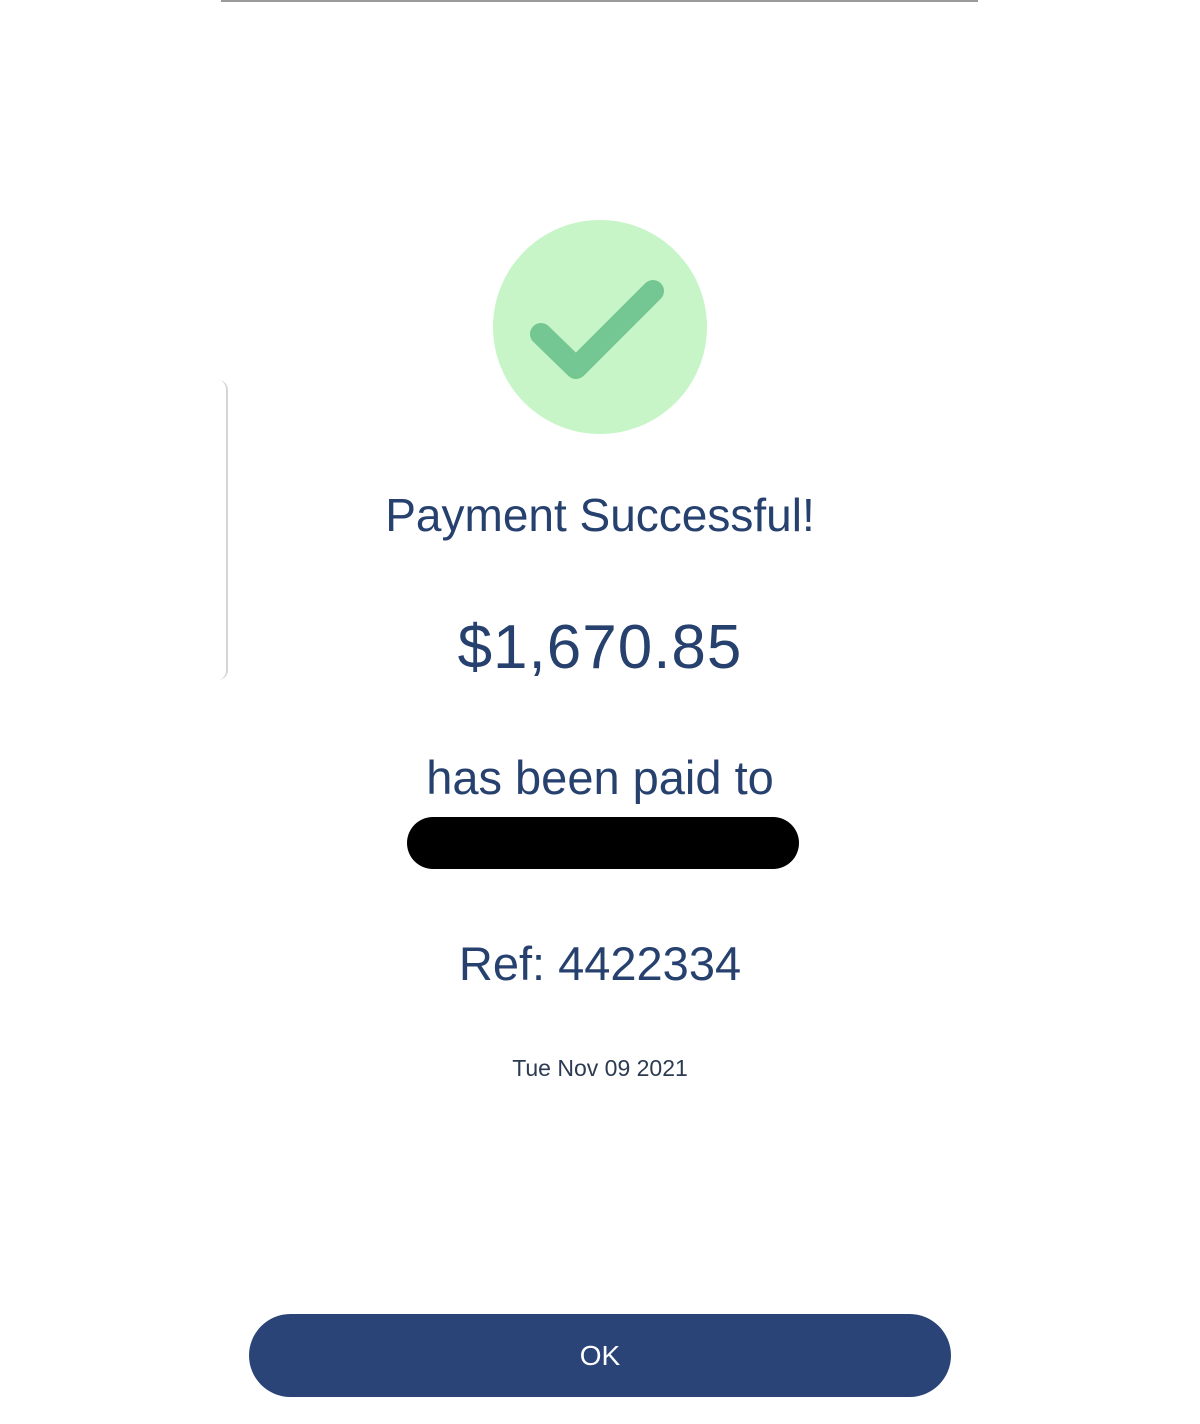  What do you see at coordinates (600, 515) in the screenshot?
I see `page-title: Payment Successful!` at bounding box center [600, 515].